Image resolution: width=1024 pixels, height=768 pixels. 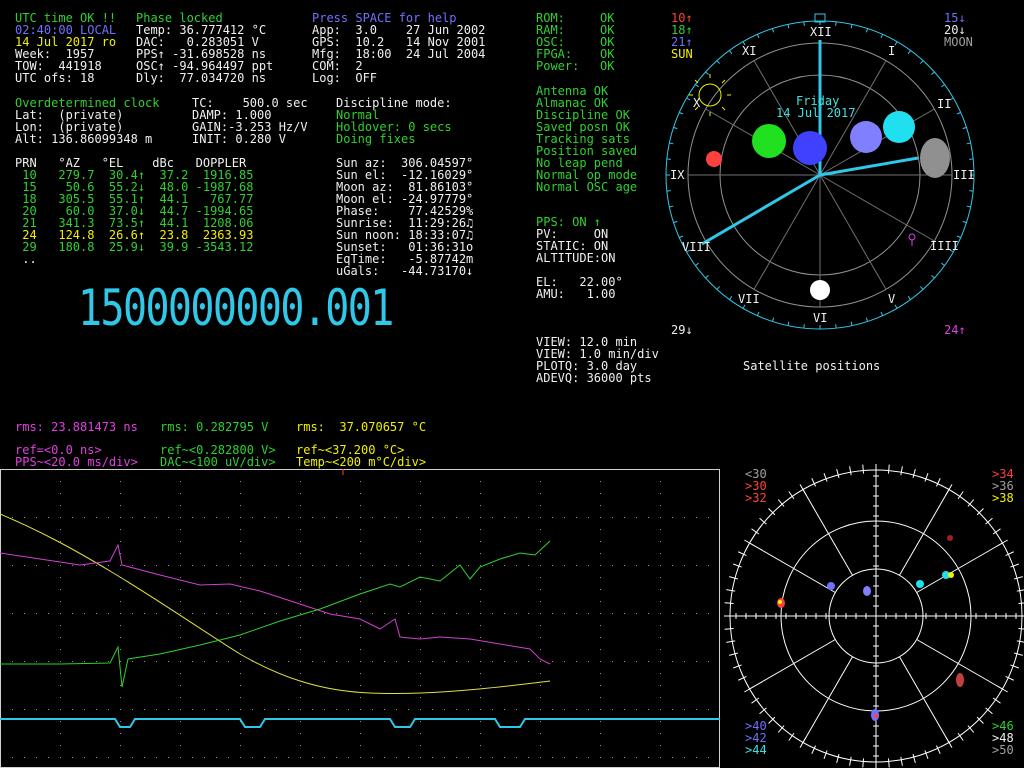 What do you see at coordinates (275, 604) in the screenshot?
I see `pps-trace` at bounding box center [275, 604].